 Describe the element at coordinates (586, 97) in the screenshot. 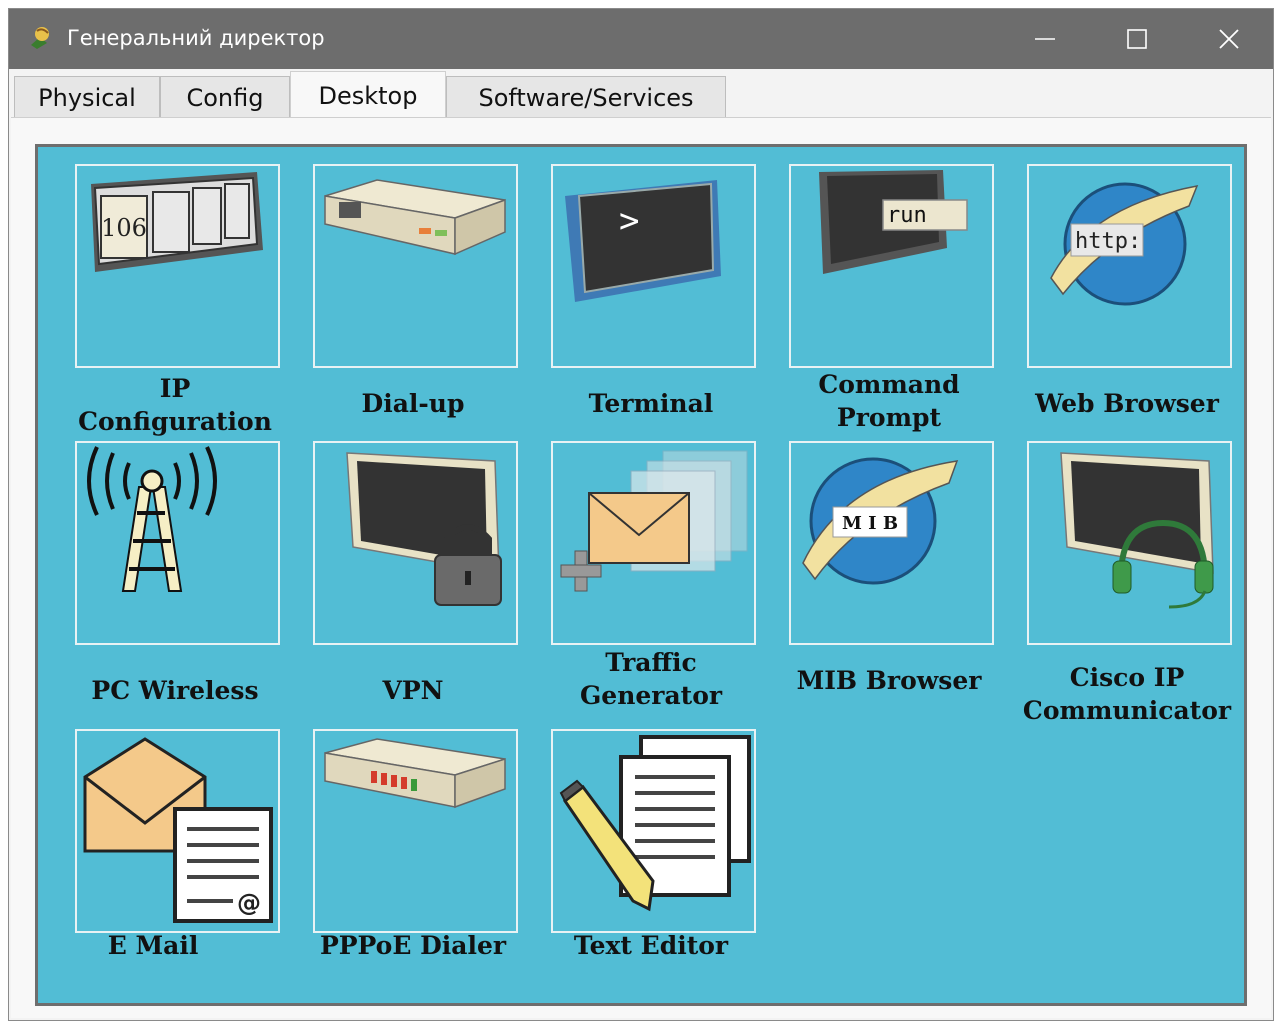

I see `tab-software-services: Software/Services` at that location.